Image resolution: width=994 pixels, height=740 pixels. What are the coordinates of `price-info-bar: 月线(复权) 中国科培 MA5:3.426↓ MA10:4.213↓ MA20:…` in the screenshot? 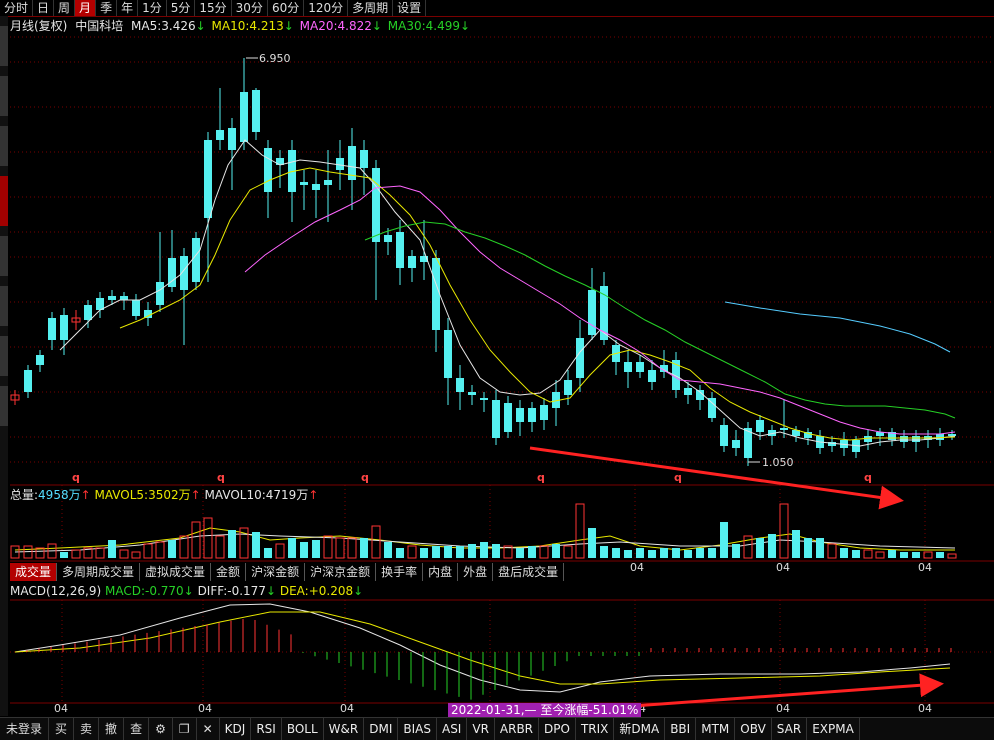 It's located at (240, 26).